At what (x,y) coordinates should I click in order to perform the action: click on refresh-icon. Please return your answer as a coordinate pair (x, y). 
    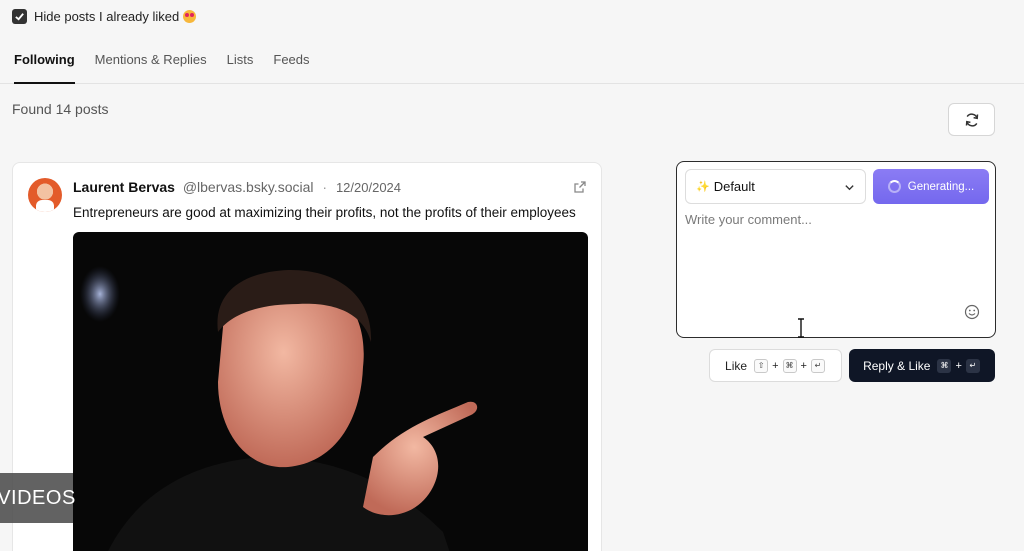
    Looking at the image, I should click on (971, 119).